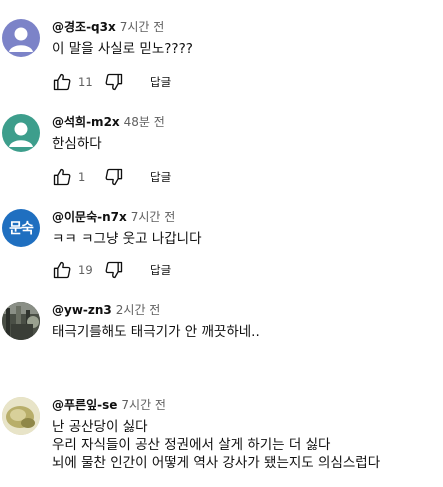  I want to click on comment-text: 태극기를해도 태극기가 안 깨끗하네.., so click(156, 332).